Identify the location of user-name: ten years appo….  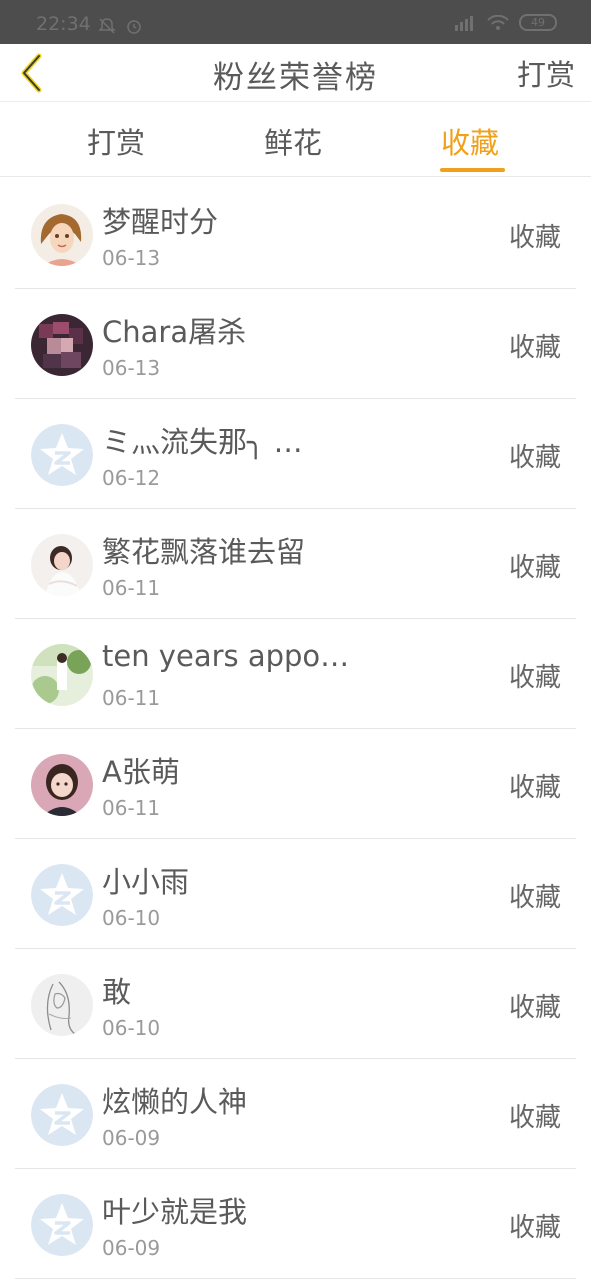
(226, 656).